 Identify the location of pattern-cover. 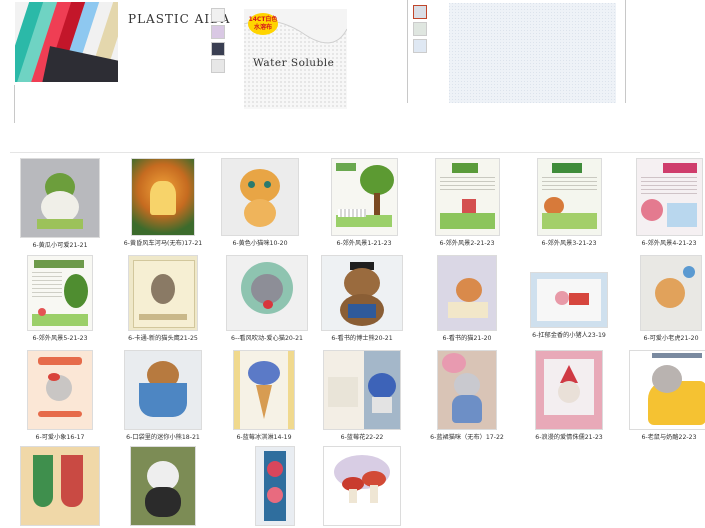
(343, 392).